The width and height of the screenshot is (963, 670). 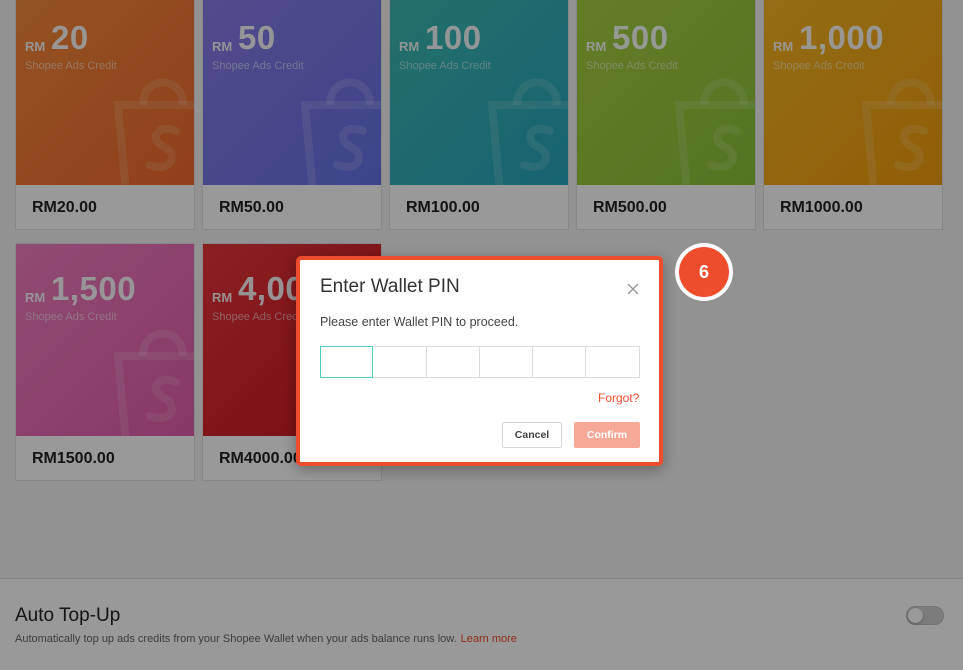 I want to click on cancel-button: Cancel, so click(x=532, y=435).